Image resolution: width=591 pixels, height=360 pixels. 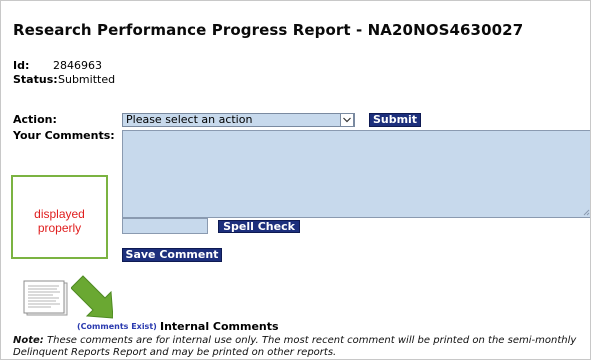 I want to click on chevron-down-icon, so click(x=347, y=120).